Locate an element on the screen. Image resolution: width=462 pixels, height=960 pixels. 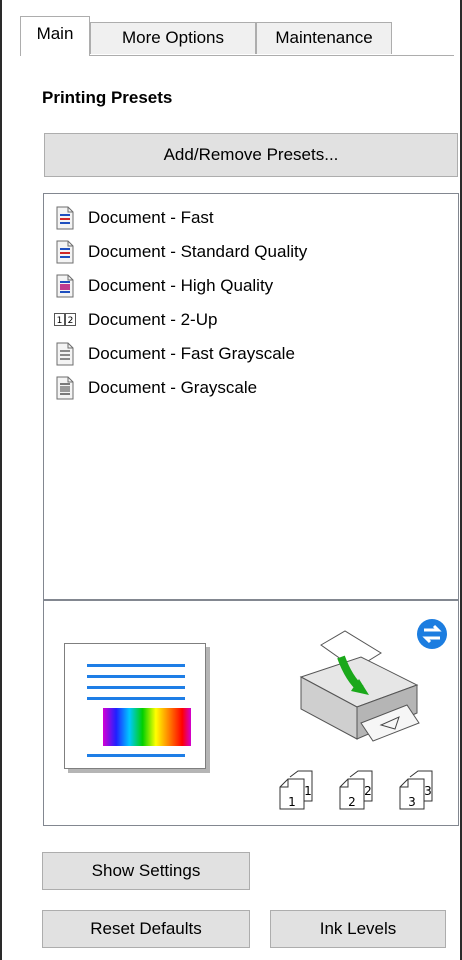
preset-item-document-grayscale: Document - Grayscale is located at coordinates (155, 388).